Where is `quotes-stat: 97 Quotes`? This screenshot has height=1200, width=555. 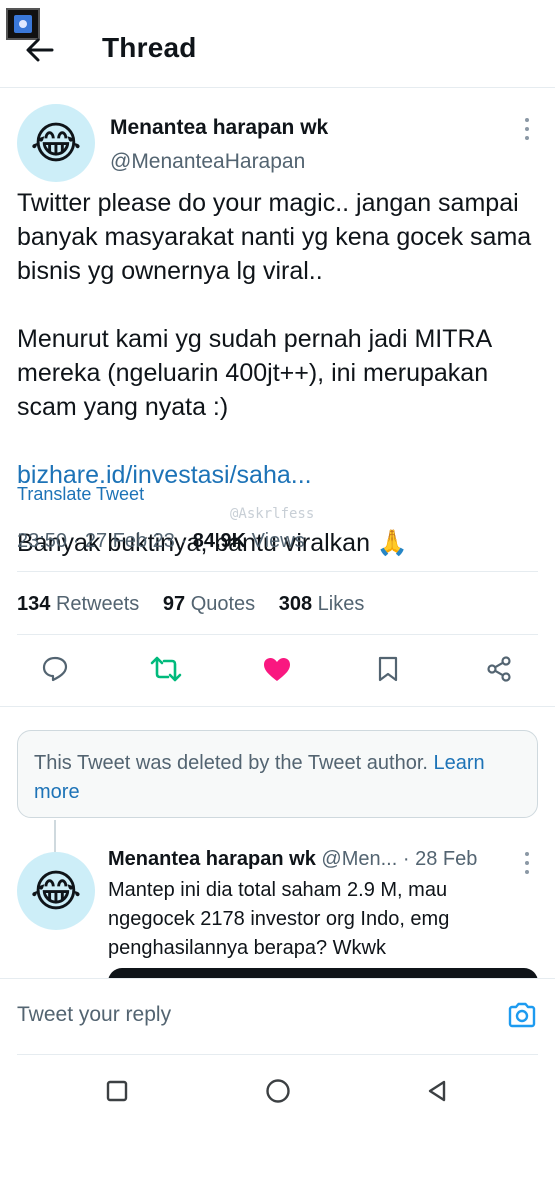
quotes-stat: 97 Quotes is located at coordinates (209, 604).